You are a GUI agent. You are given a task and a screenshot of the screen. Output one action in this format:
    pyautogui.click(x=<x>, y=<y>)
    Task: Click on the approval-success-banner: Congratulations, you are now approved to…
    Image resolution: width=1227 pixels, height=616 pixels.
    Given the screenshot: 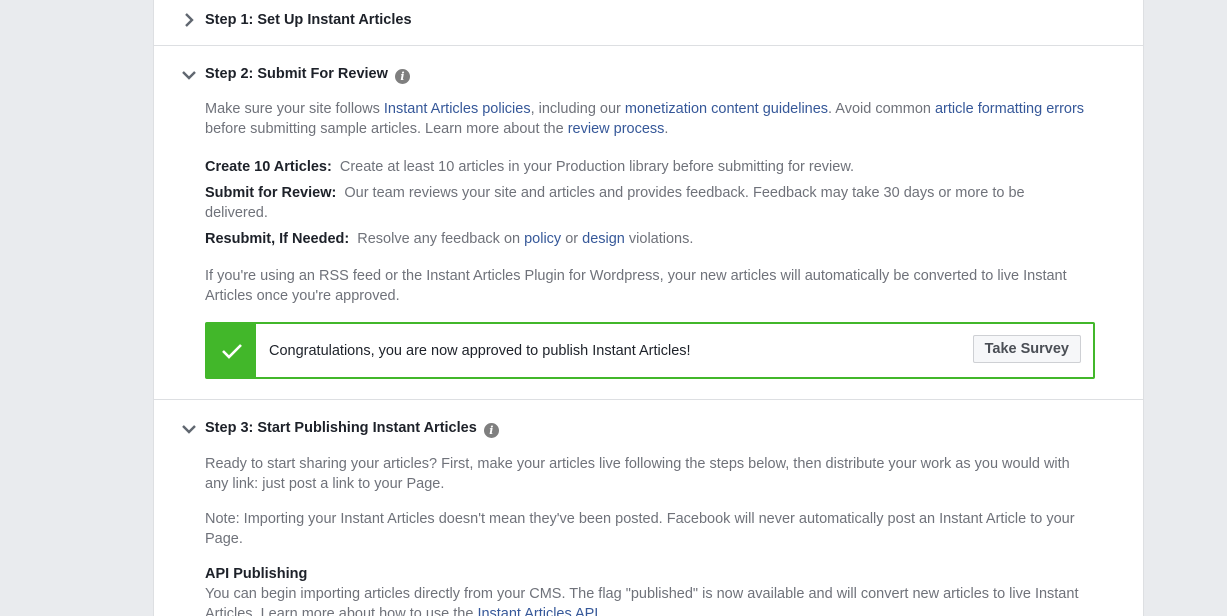 What is the action you would take?
    pyautogui.click(x=650, y=350)
    